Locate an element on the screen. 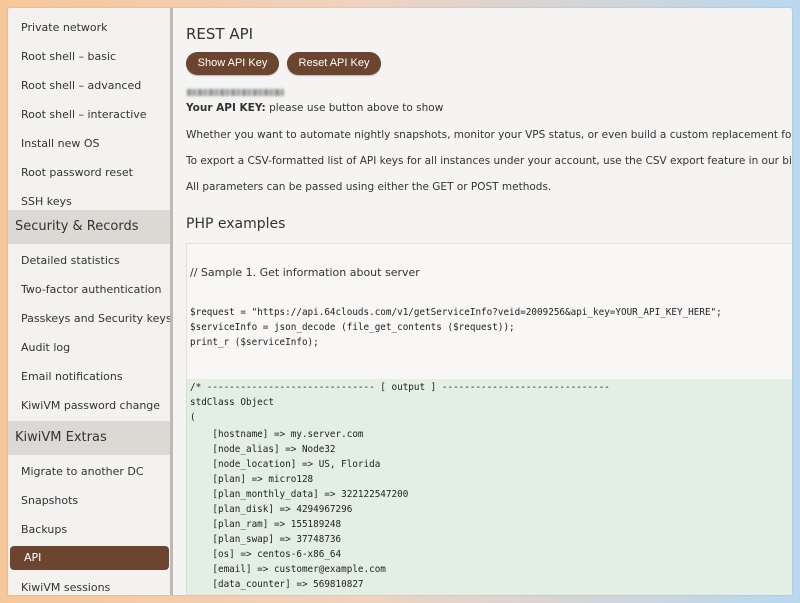 The width and height of the screenshot is (800, 603). api-key-hint: please use button above to show is located at coordinates (354, 108).